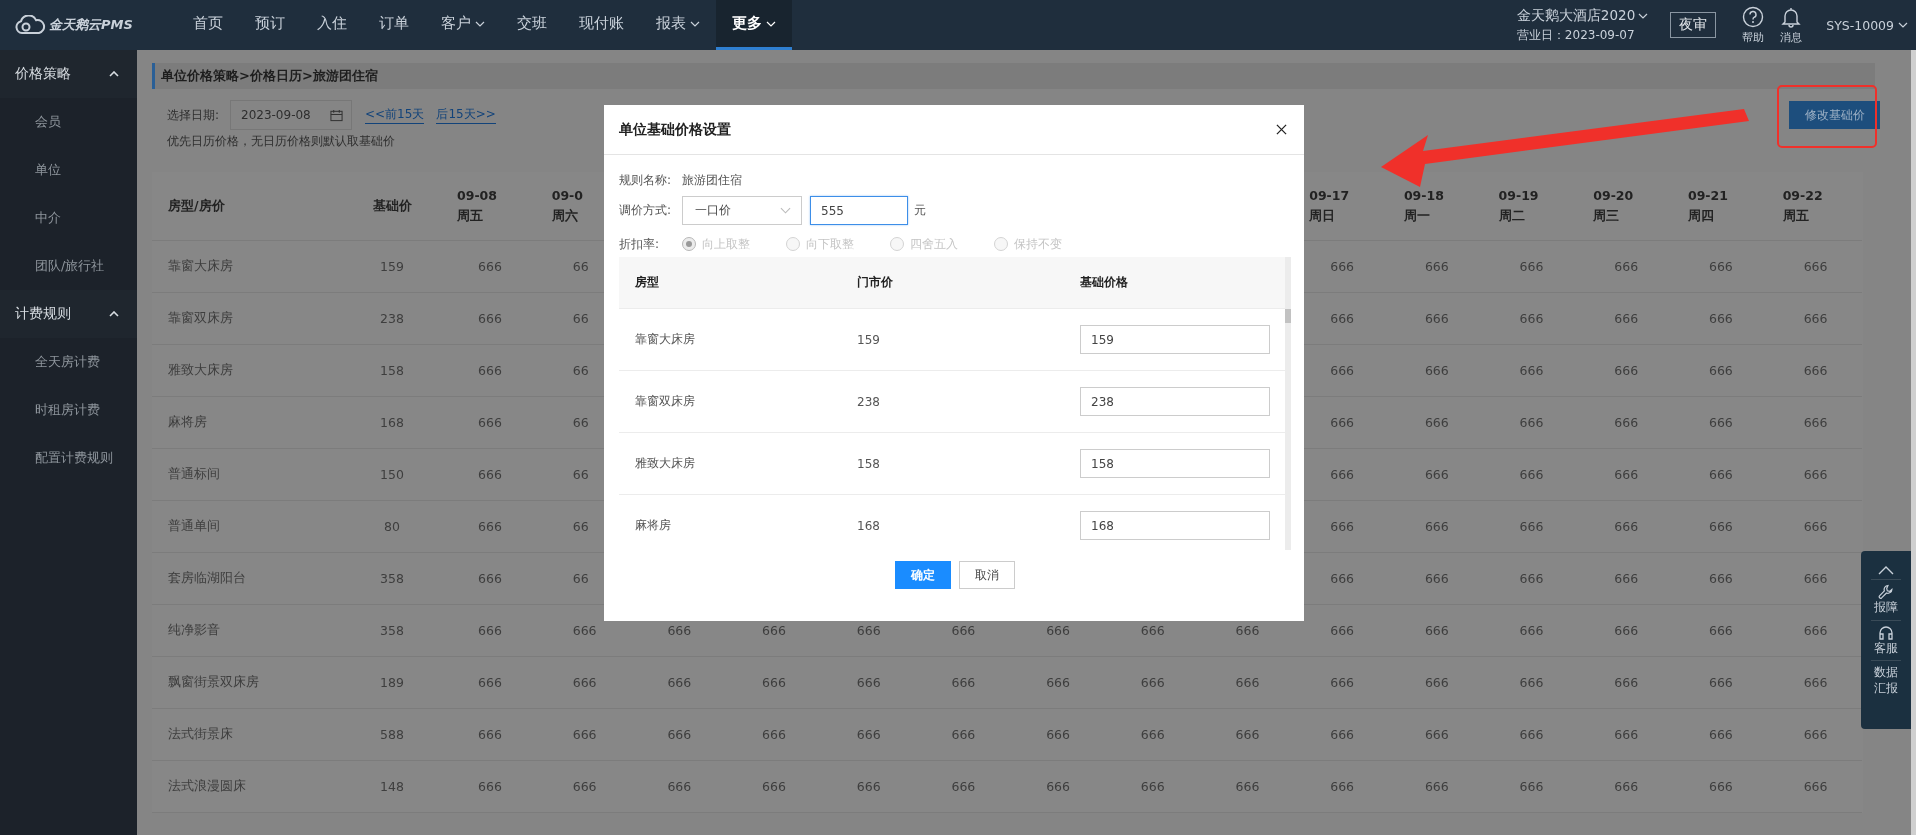 Image resolution: width=1916 pixels, height=835 pixels. What do you see at coordinates (678, 25) in the screenshot?
I see `nav-tab: 报表` at bounding box center [678, 25].